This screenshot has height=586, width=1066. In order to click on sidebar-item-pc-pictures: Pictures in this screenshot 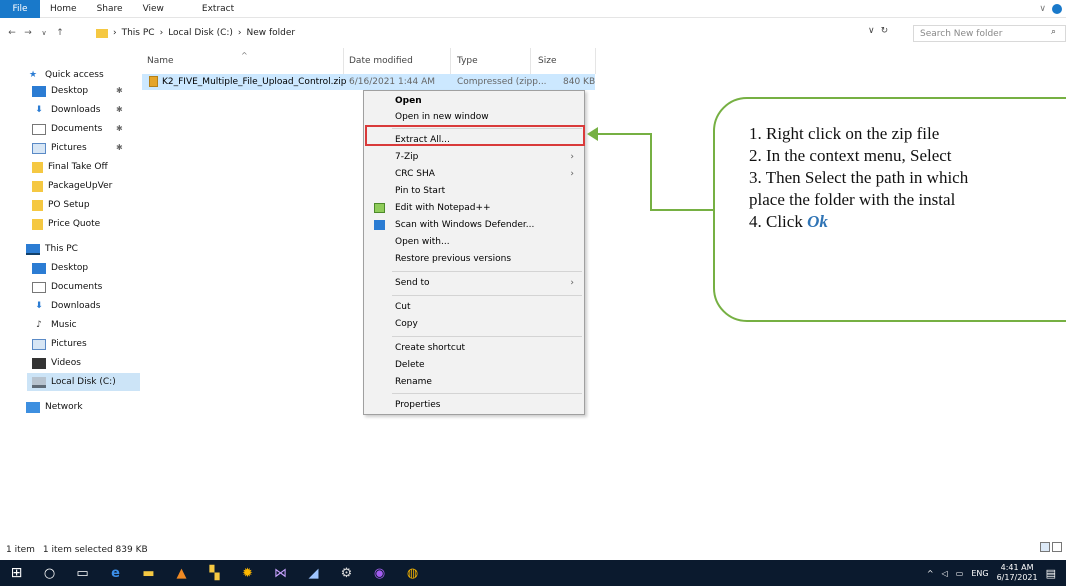, I will do `click(59, 344)`.